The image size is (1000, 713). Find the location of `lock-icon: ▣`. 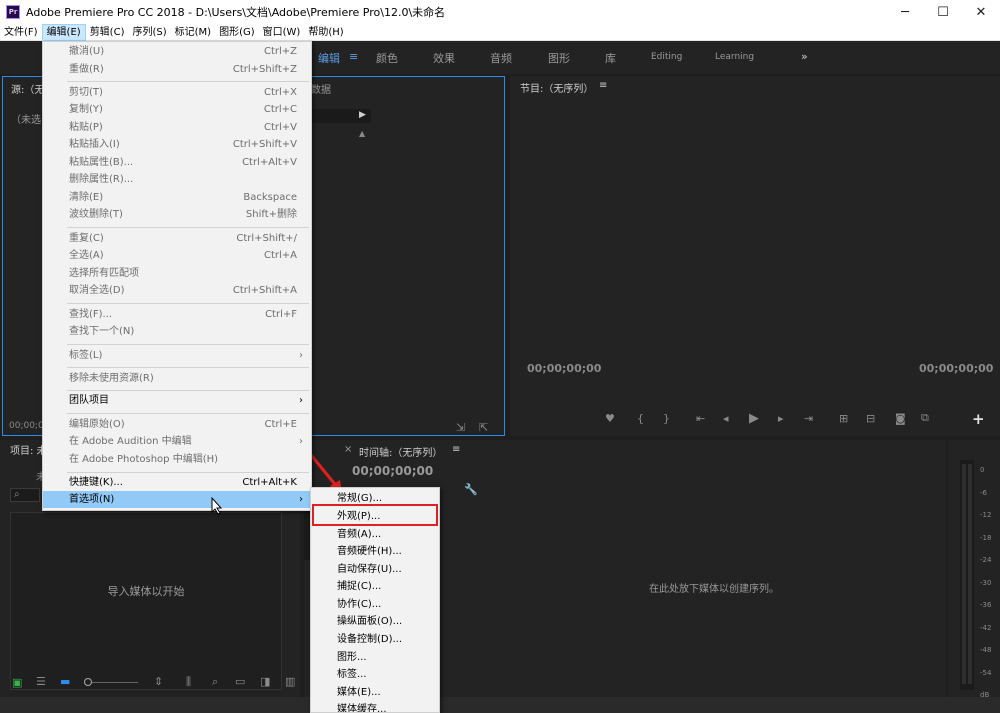

lock-icon: ▣ is located at coordinates (17, 682).